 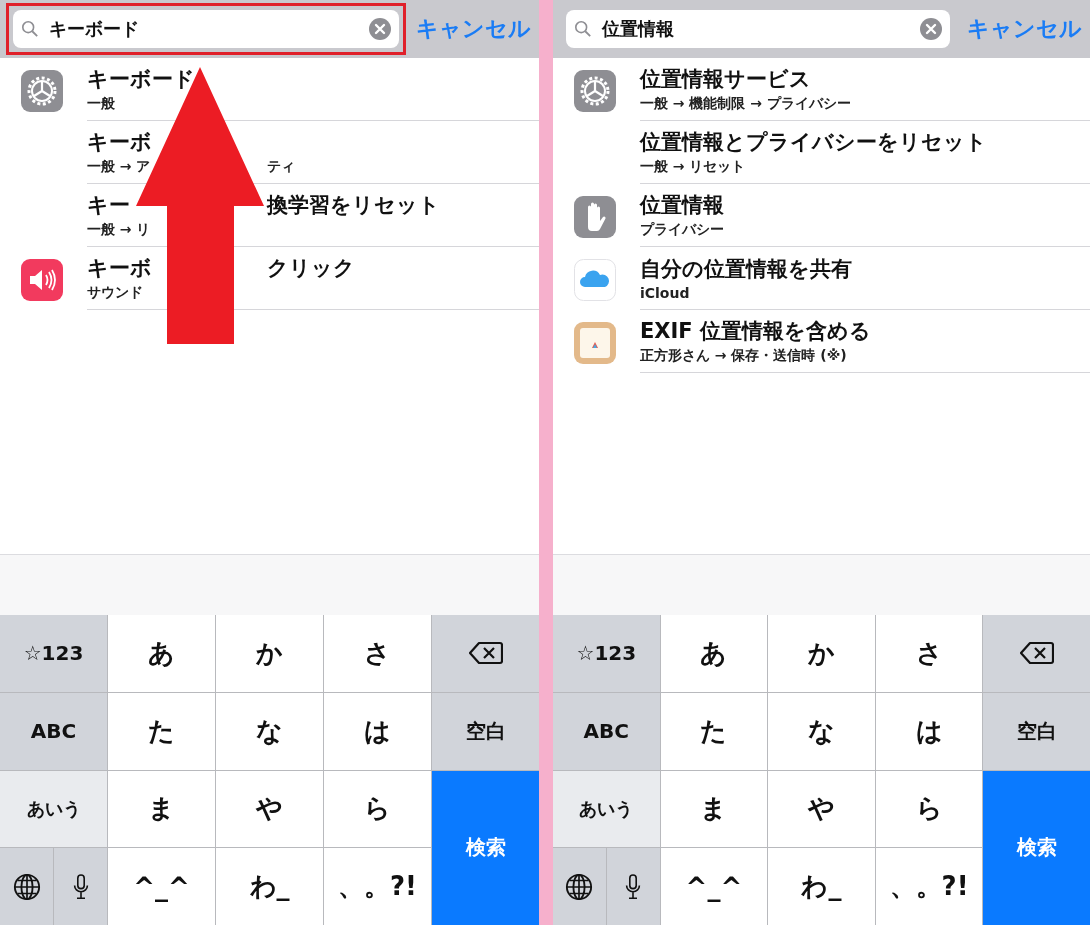 I want to click on app-icon, so click(x=594, y=343).